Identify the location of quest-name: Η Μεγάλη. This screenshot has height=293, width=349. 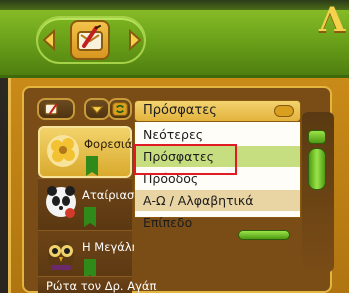
(108, 247).